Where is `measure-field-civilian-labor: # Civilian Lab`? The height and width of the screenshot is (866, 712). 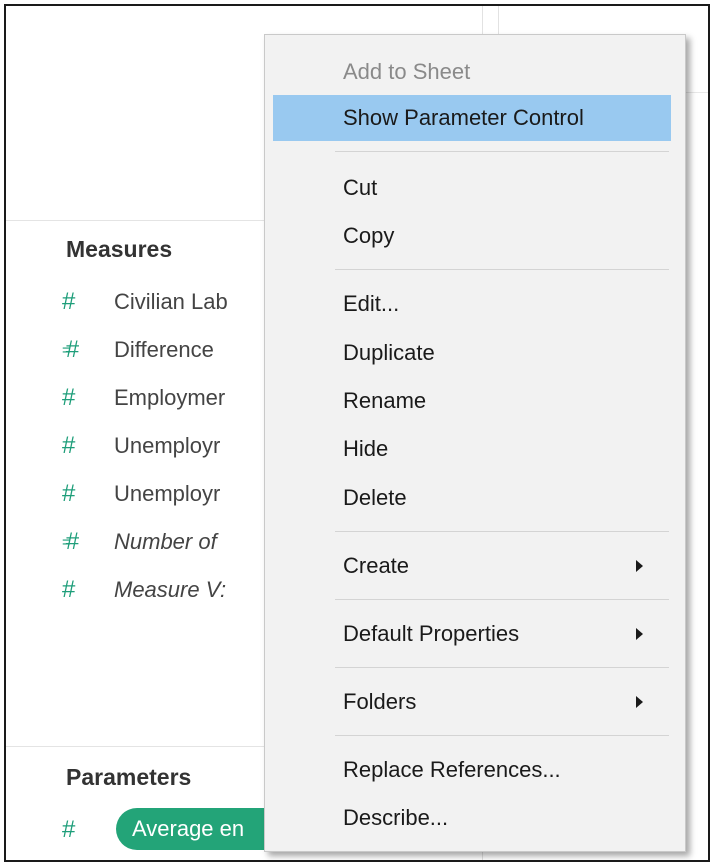 measure-field-civilian-labor: # Civilian Lab is located at coordinates (145, 302).